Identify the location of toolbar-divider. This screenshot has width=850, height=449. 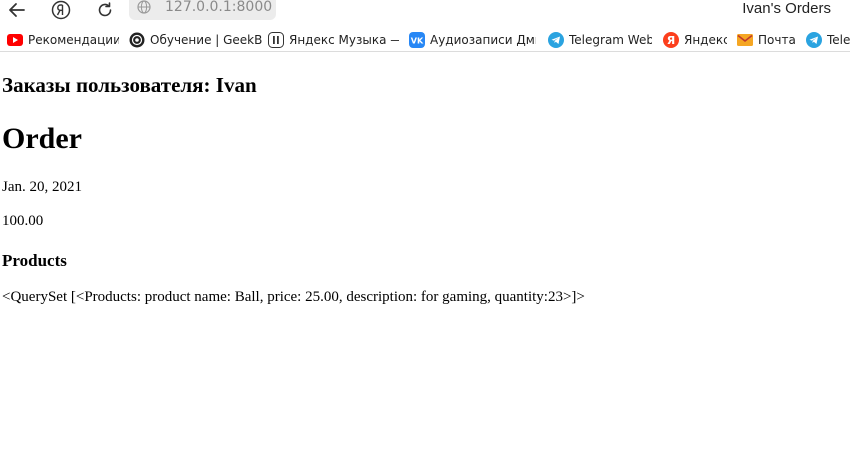
(425, 51).